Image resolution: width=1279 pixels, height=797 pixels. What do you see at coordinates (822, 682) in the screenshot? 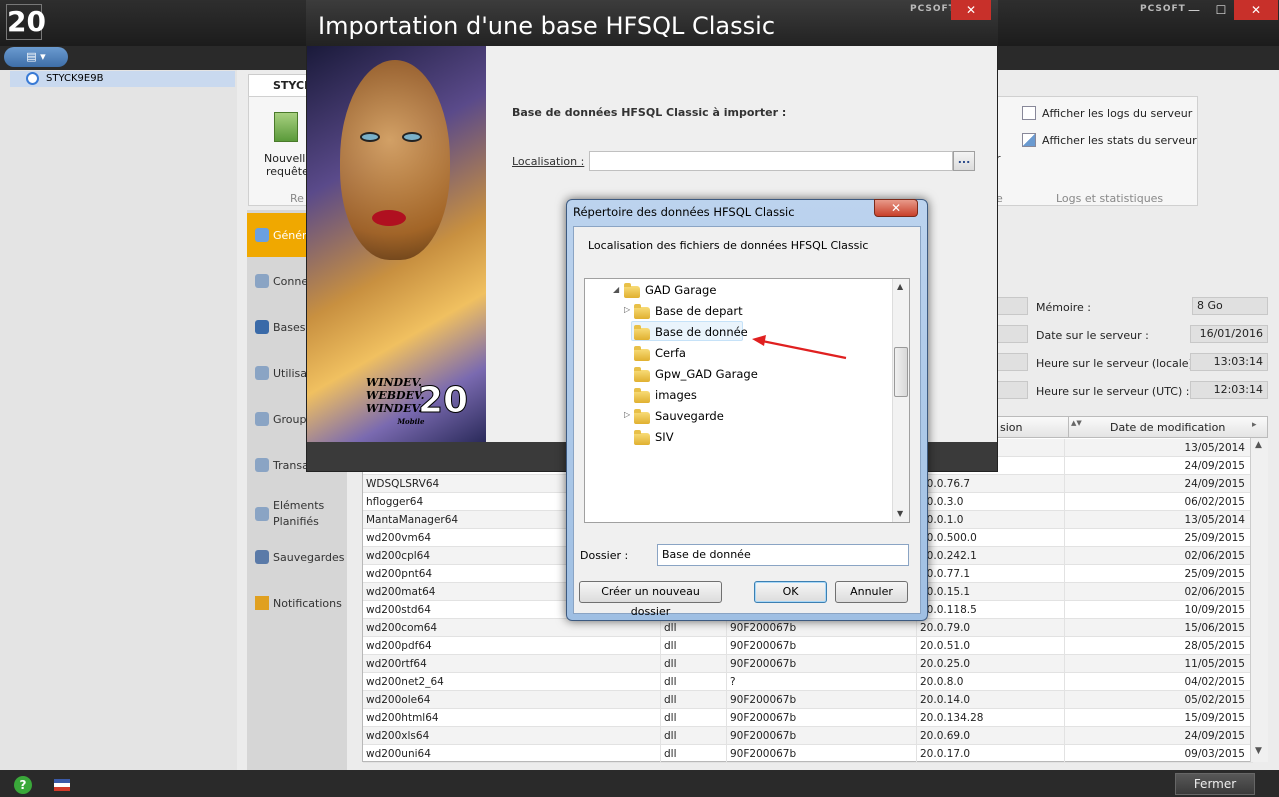
I see `table-cell: ?` at bounding box center [822, 682].